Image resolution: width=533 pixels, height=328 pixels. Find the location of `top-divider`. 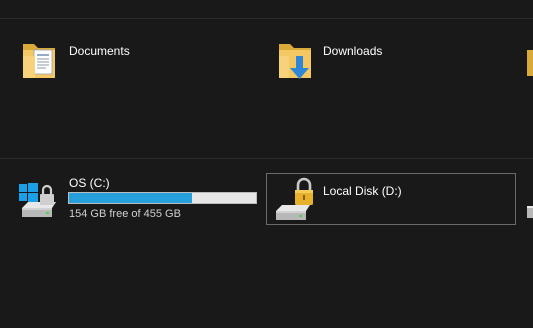

top-divider is located at coordinates (266, 18).